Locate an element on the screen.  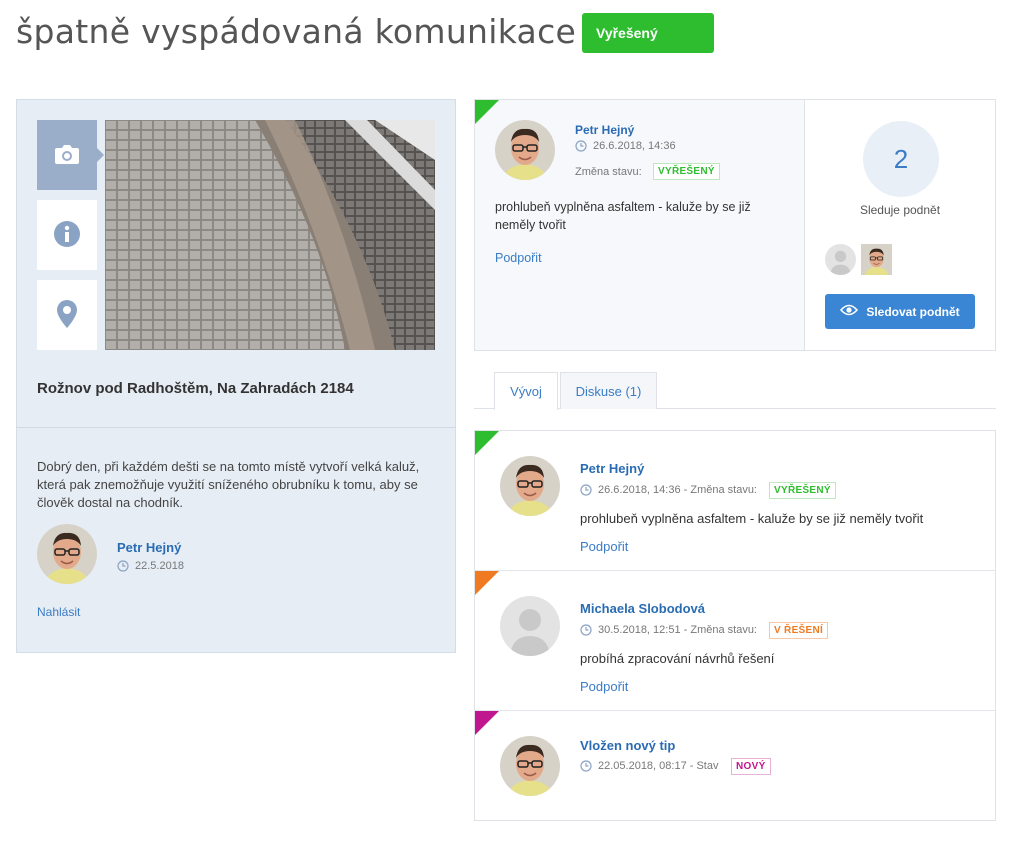
follow-button: Sledovat podnět is located at coordinates (900, 311).